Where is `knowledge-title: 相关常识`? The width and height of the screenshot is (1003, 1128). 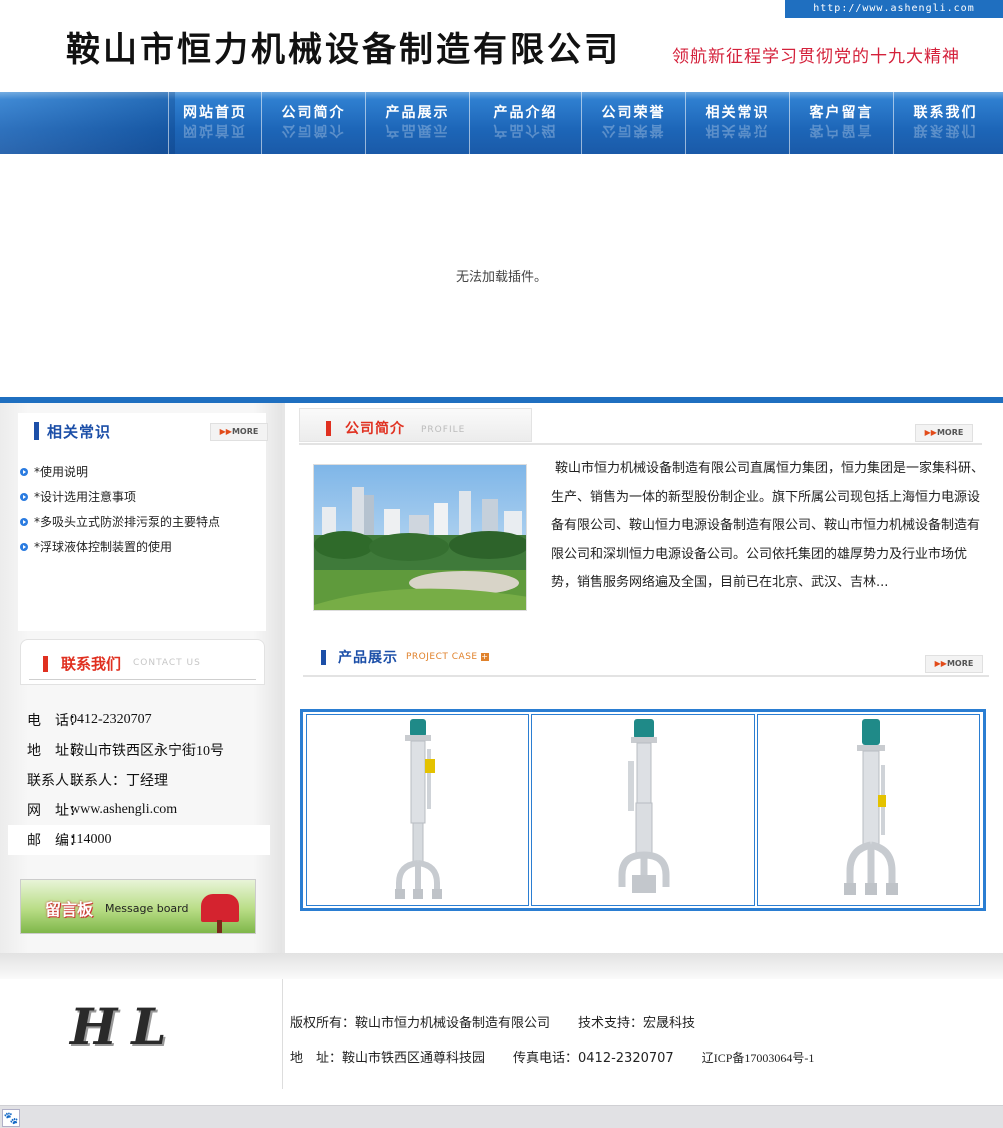 knowledge-title: 相关常识 is located at coordinates (79, 431).